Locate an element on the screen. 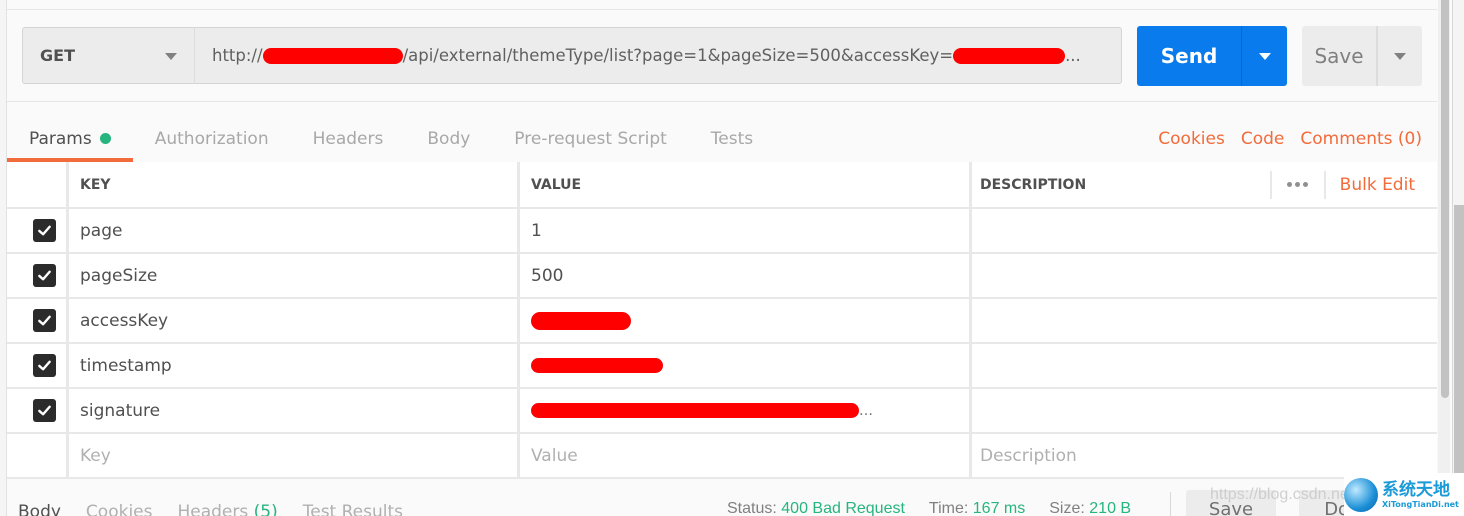 The width and height of the screenshot is (1464, 516). tab-body: Body is located at coordinates (448, 138).